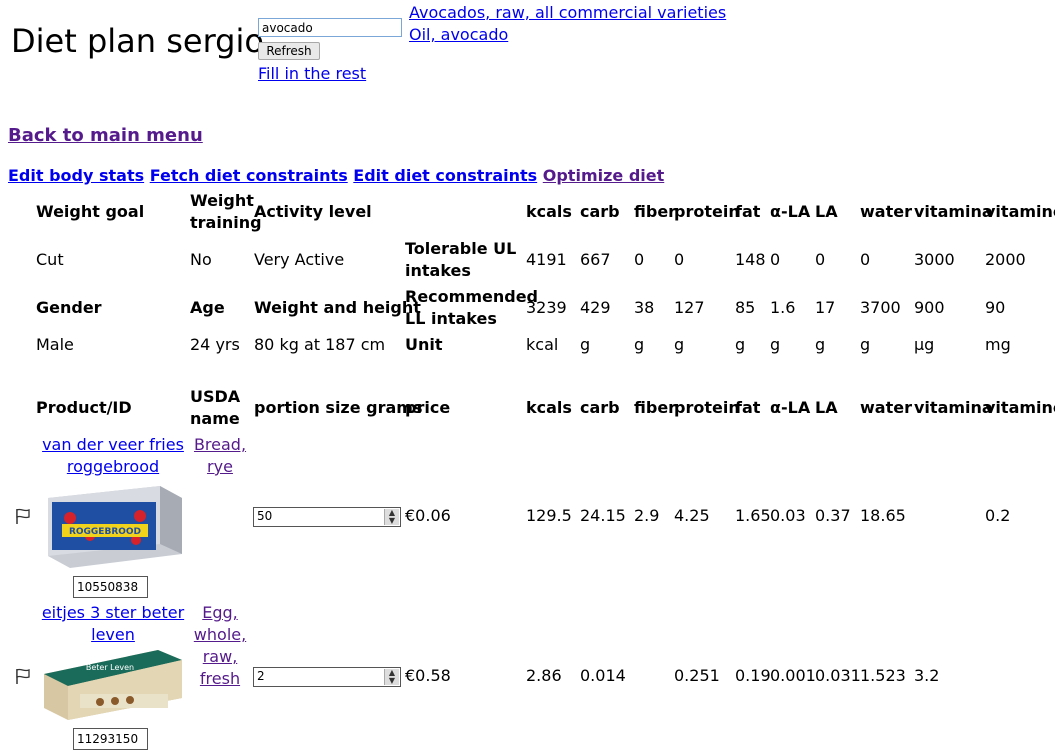 The height and width of the screenshot is (754, 1055). What do you see at coordinates (327, 517) in the screenshot?
I see `portion-input-roggebrood: 50 ▲ ▼` at bounding box center [327, 517].